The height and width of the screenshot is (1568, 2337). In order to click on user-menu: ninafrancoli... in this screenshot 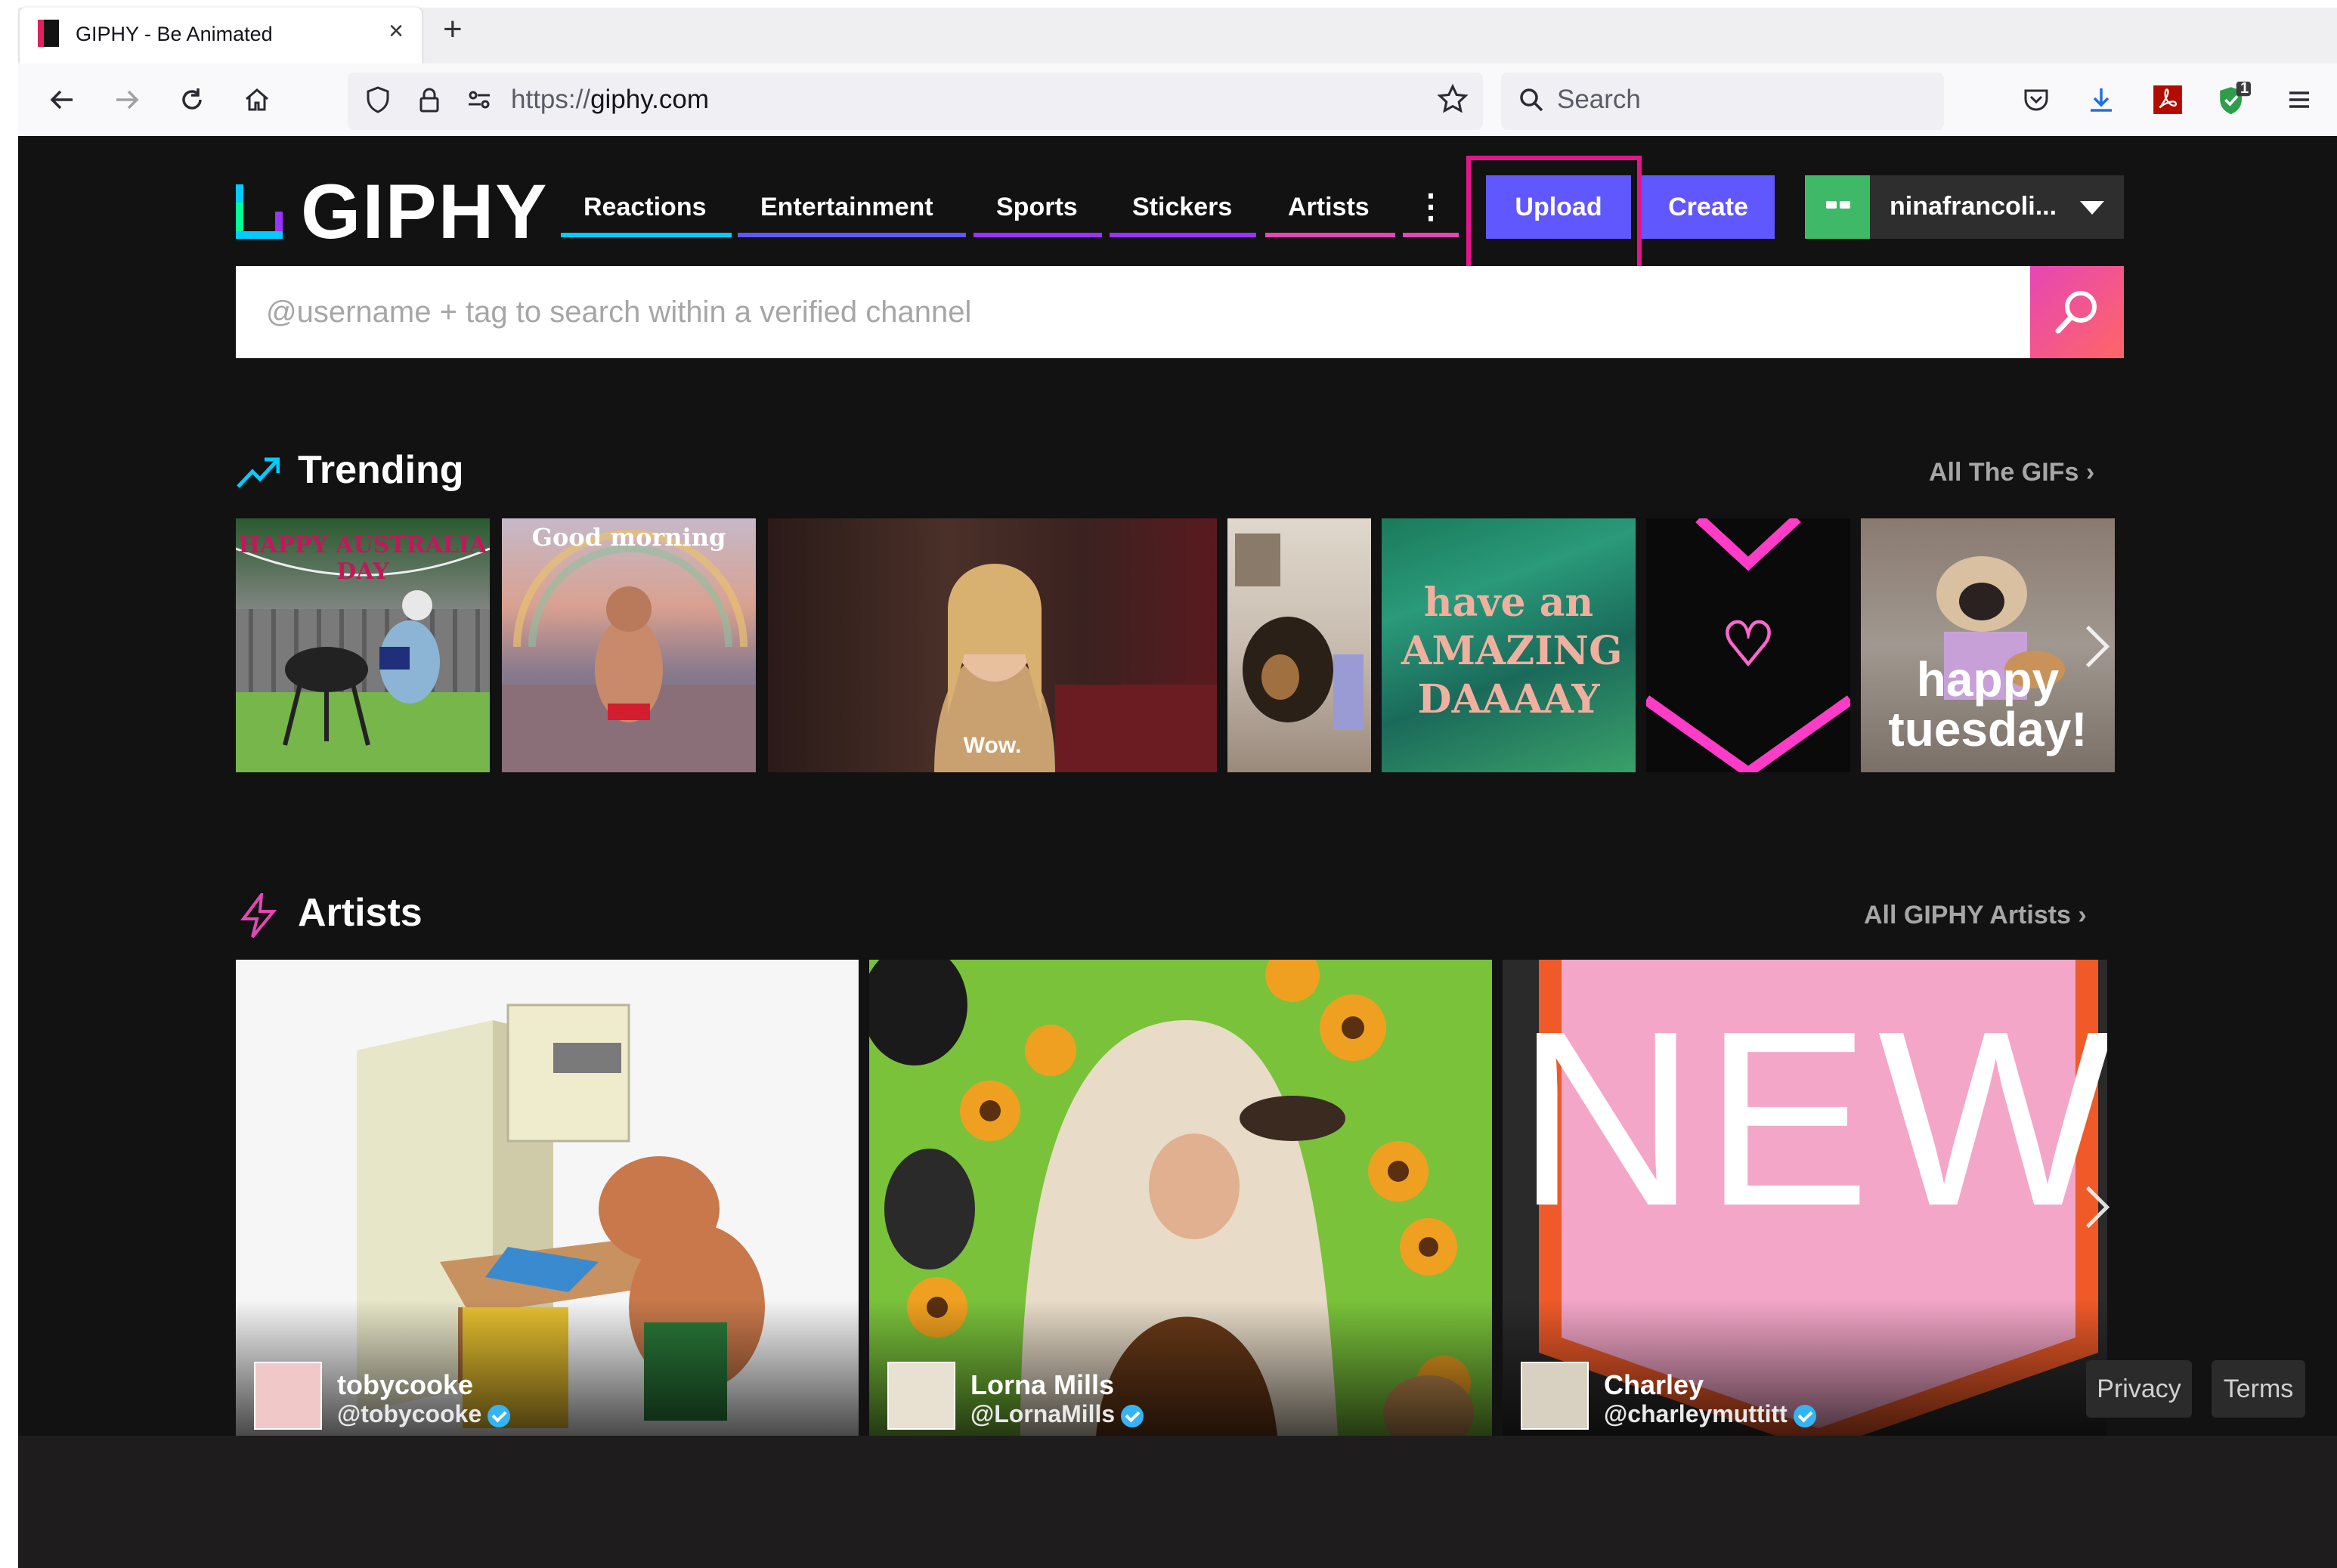, I will do `click(1964, 207)`.